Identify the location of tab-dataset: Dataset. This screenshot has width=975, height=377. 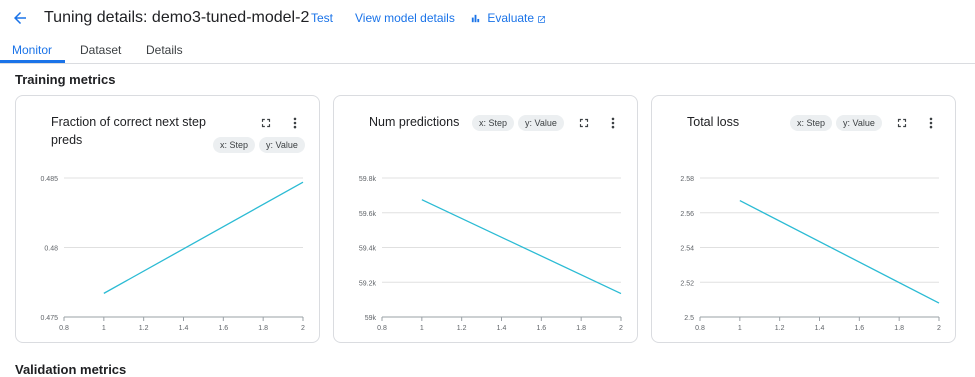
(100, 50).